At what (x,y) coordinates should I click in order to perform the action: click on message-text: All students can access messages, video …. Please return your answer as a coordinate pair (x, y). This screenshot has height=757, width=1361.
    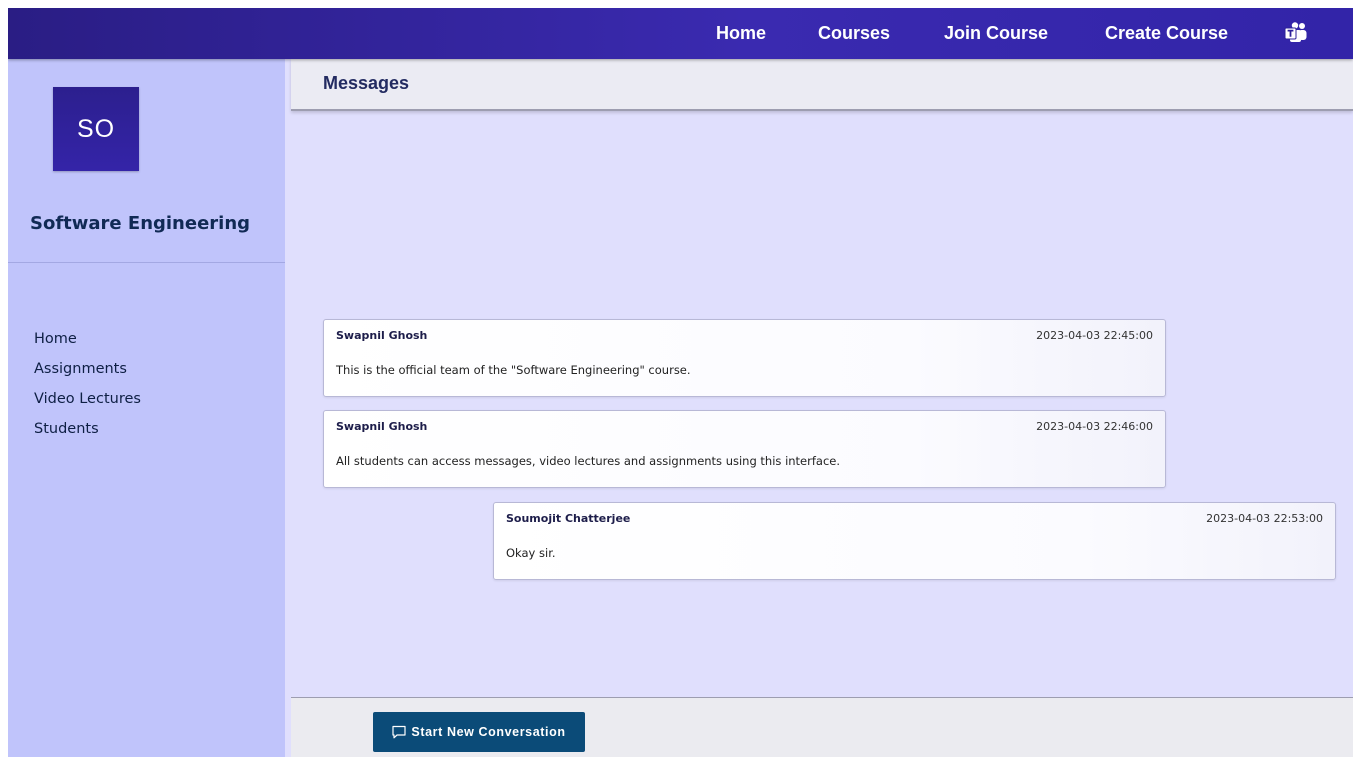
    Looking at the image, I should click on (588, 461).